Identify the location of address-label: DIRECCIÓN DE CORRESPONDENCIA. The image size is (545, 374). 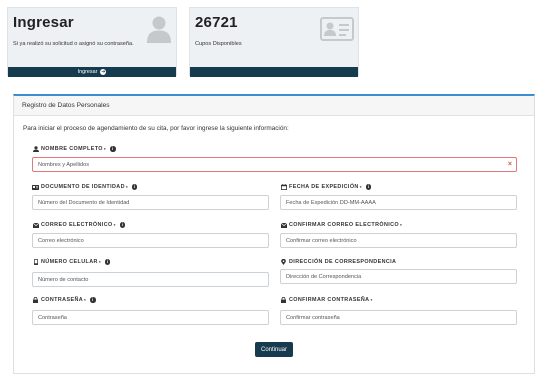
(338, 262).